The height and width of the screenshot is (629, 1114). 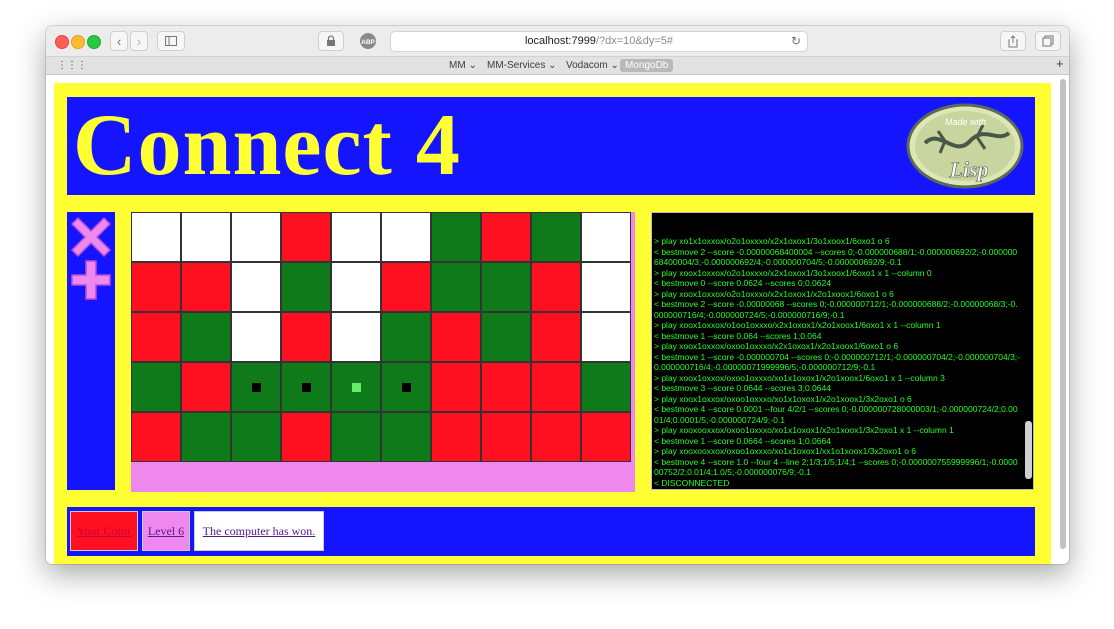 I want to click on abp-icon: ABP, so click(x=368, y=41).